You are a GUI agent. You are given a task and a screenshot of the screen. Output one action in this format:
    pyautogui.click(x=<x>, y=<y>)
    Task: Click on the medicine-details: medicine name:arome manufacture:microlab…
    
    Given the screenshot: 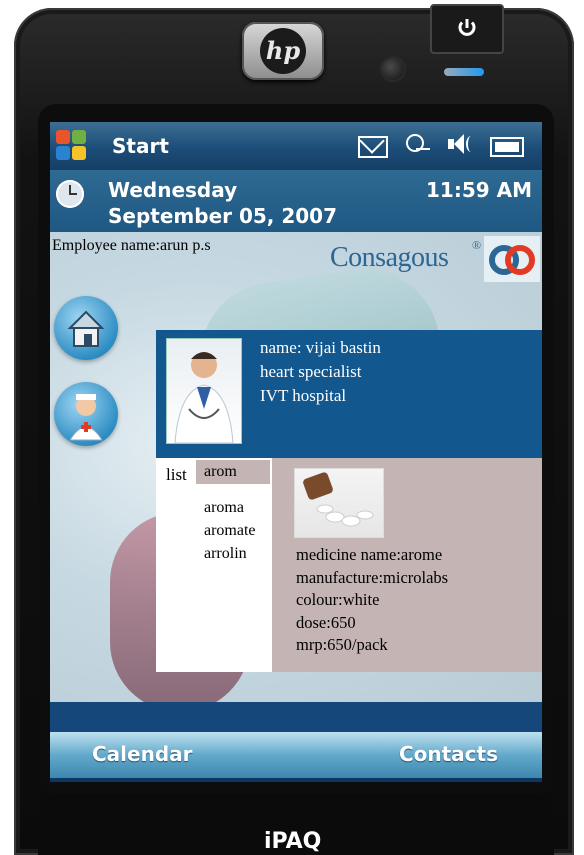 What is the action you would take?
    pyautogui.click(x=372, y=600)
    